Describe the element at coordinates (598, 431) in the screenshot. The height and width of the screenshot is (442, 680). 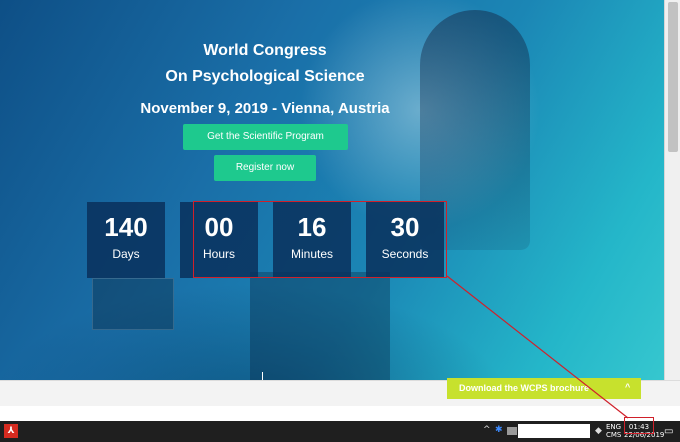
I see `dropbox-icon: ◆` at that location.